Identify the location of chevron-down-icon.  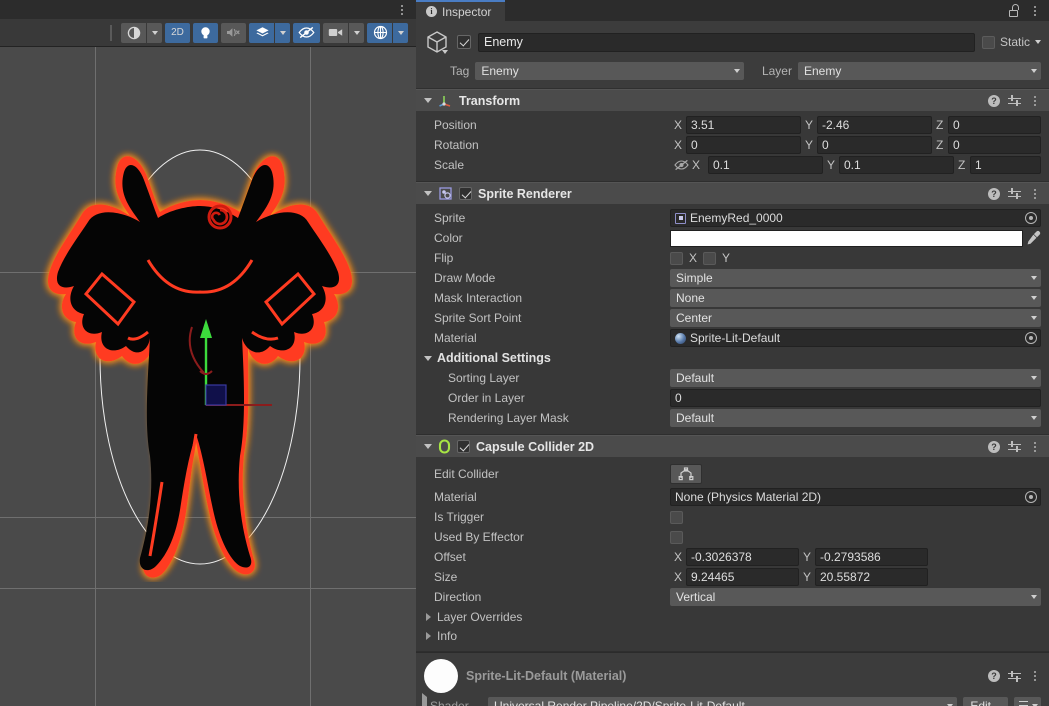
(1034, 597).